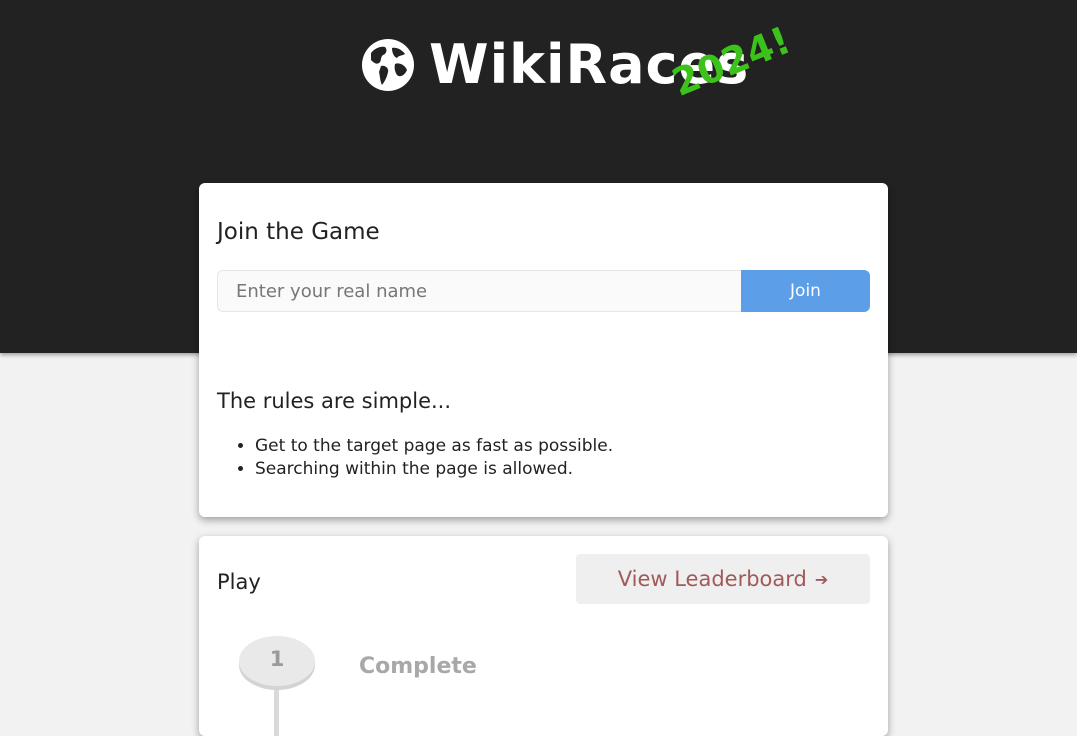 This screenshot has height=736, width=1077. Describe the element at coordinates (239, 582) in the screenshot. I see `play-title: Play` at that location.